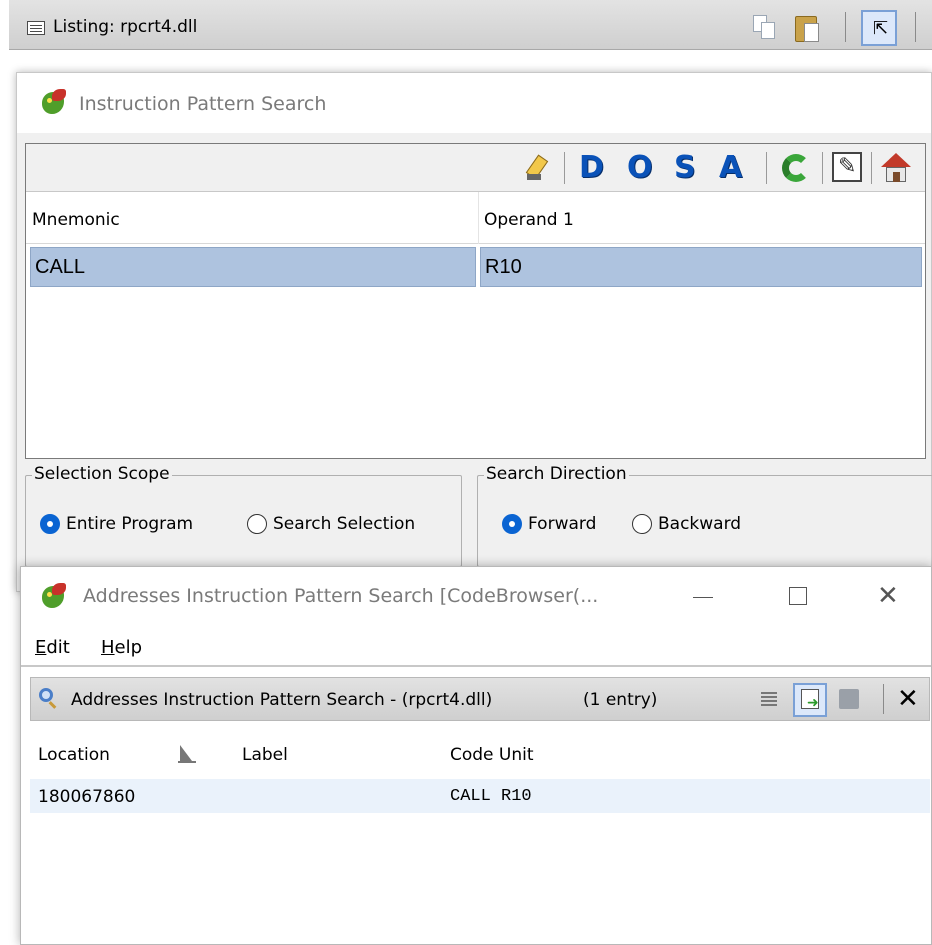 The image size is (932, 945). Describe the element at coordinates (491, 796) in the screenshot. I see `code-unit-cell: CALL R10` at that location.